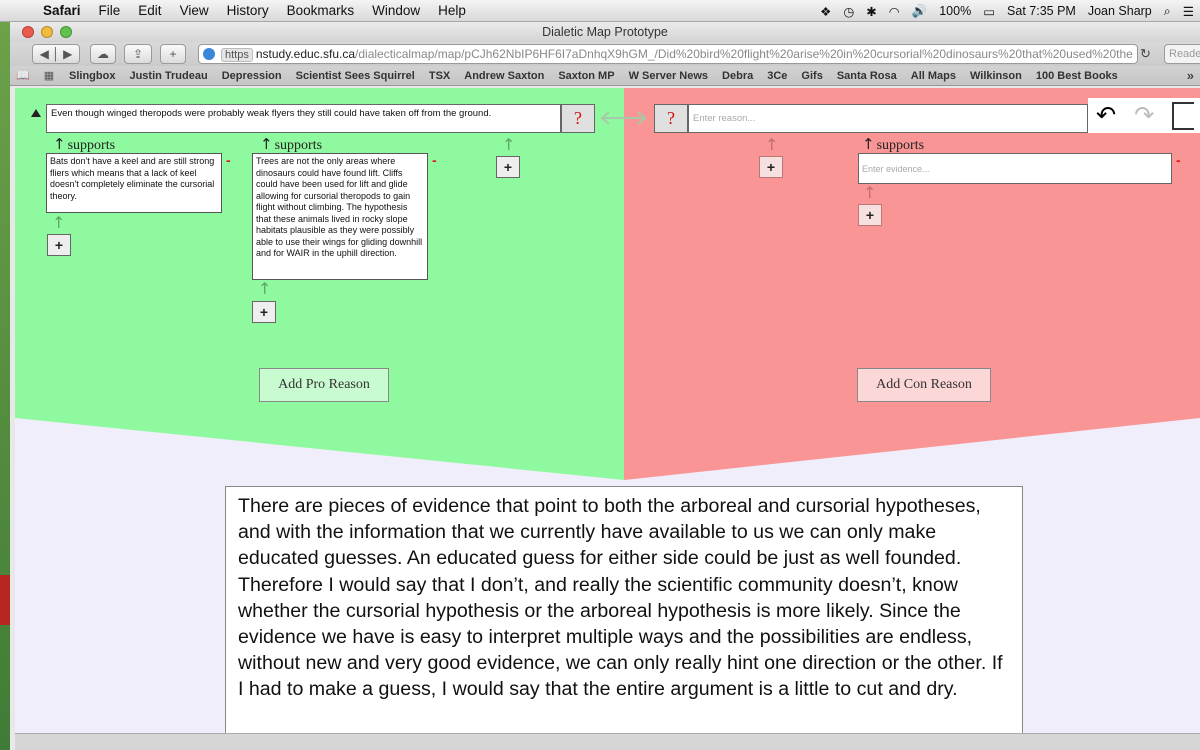  I want to click on window-bottom-bar, so click(607, 741).